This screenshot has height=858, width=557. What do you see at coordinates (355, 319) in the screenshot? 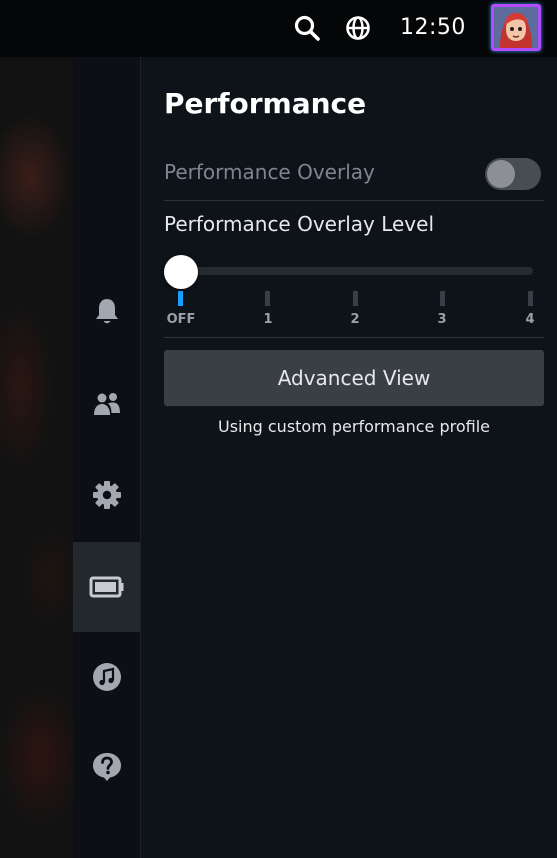
I see `tick-label-2: 2` at bounding box center [355, 319].